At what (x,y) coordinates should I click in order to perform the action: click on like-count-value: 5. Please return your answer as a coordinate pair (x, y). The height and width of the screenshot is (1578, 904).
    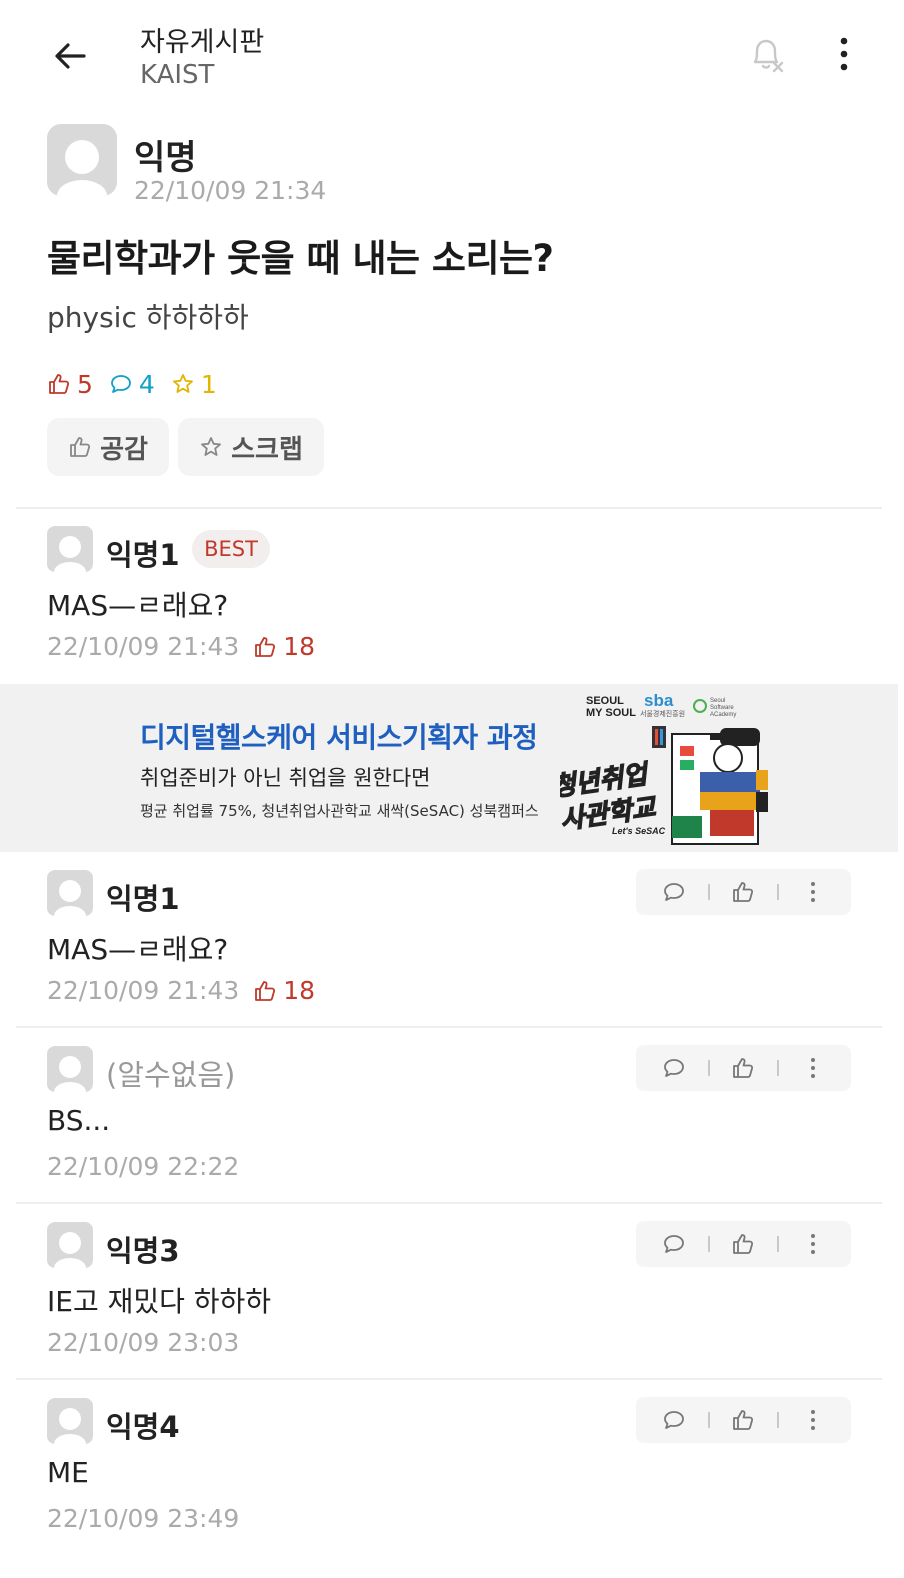
    Looking at the image, I should click on (85, 384).